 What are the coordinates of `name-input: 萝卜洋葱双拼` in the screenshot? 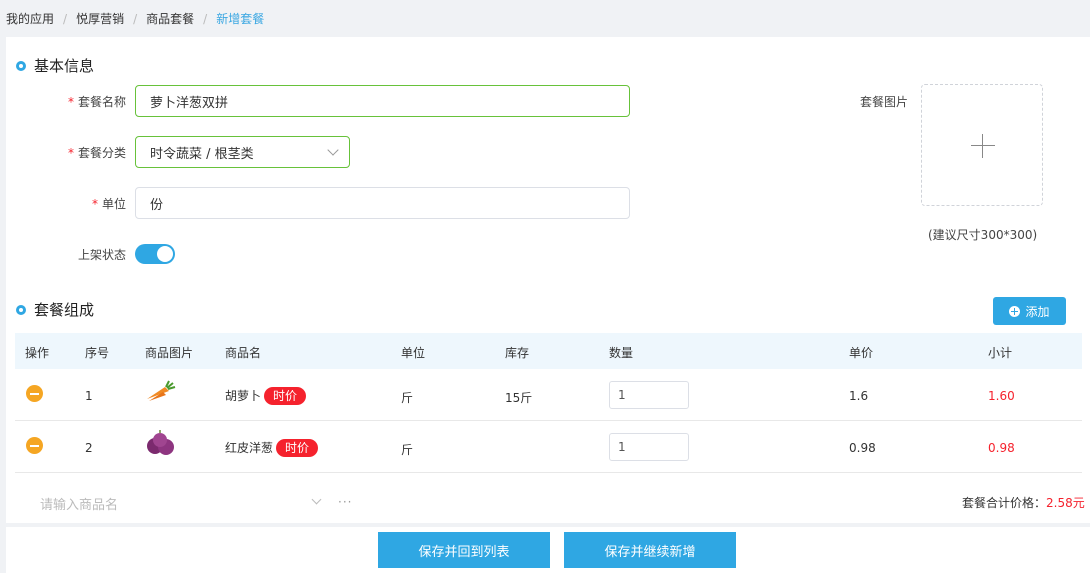 It's located at (382, 101).